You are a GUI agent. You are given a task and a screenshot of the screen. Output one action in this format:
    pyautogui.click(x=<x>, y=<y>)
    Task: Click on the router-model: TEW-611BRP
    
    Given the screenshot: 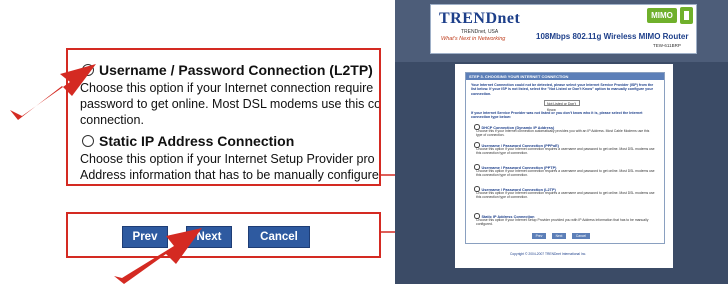 What is the action you would take?
    pyautogui.click(x=667, y=45)
    